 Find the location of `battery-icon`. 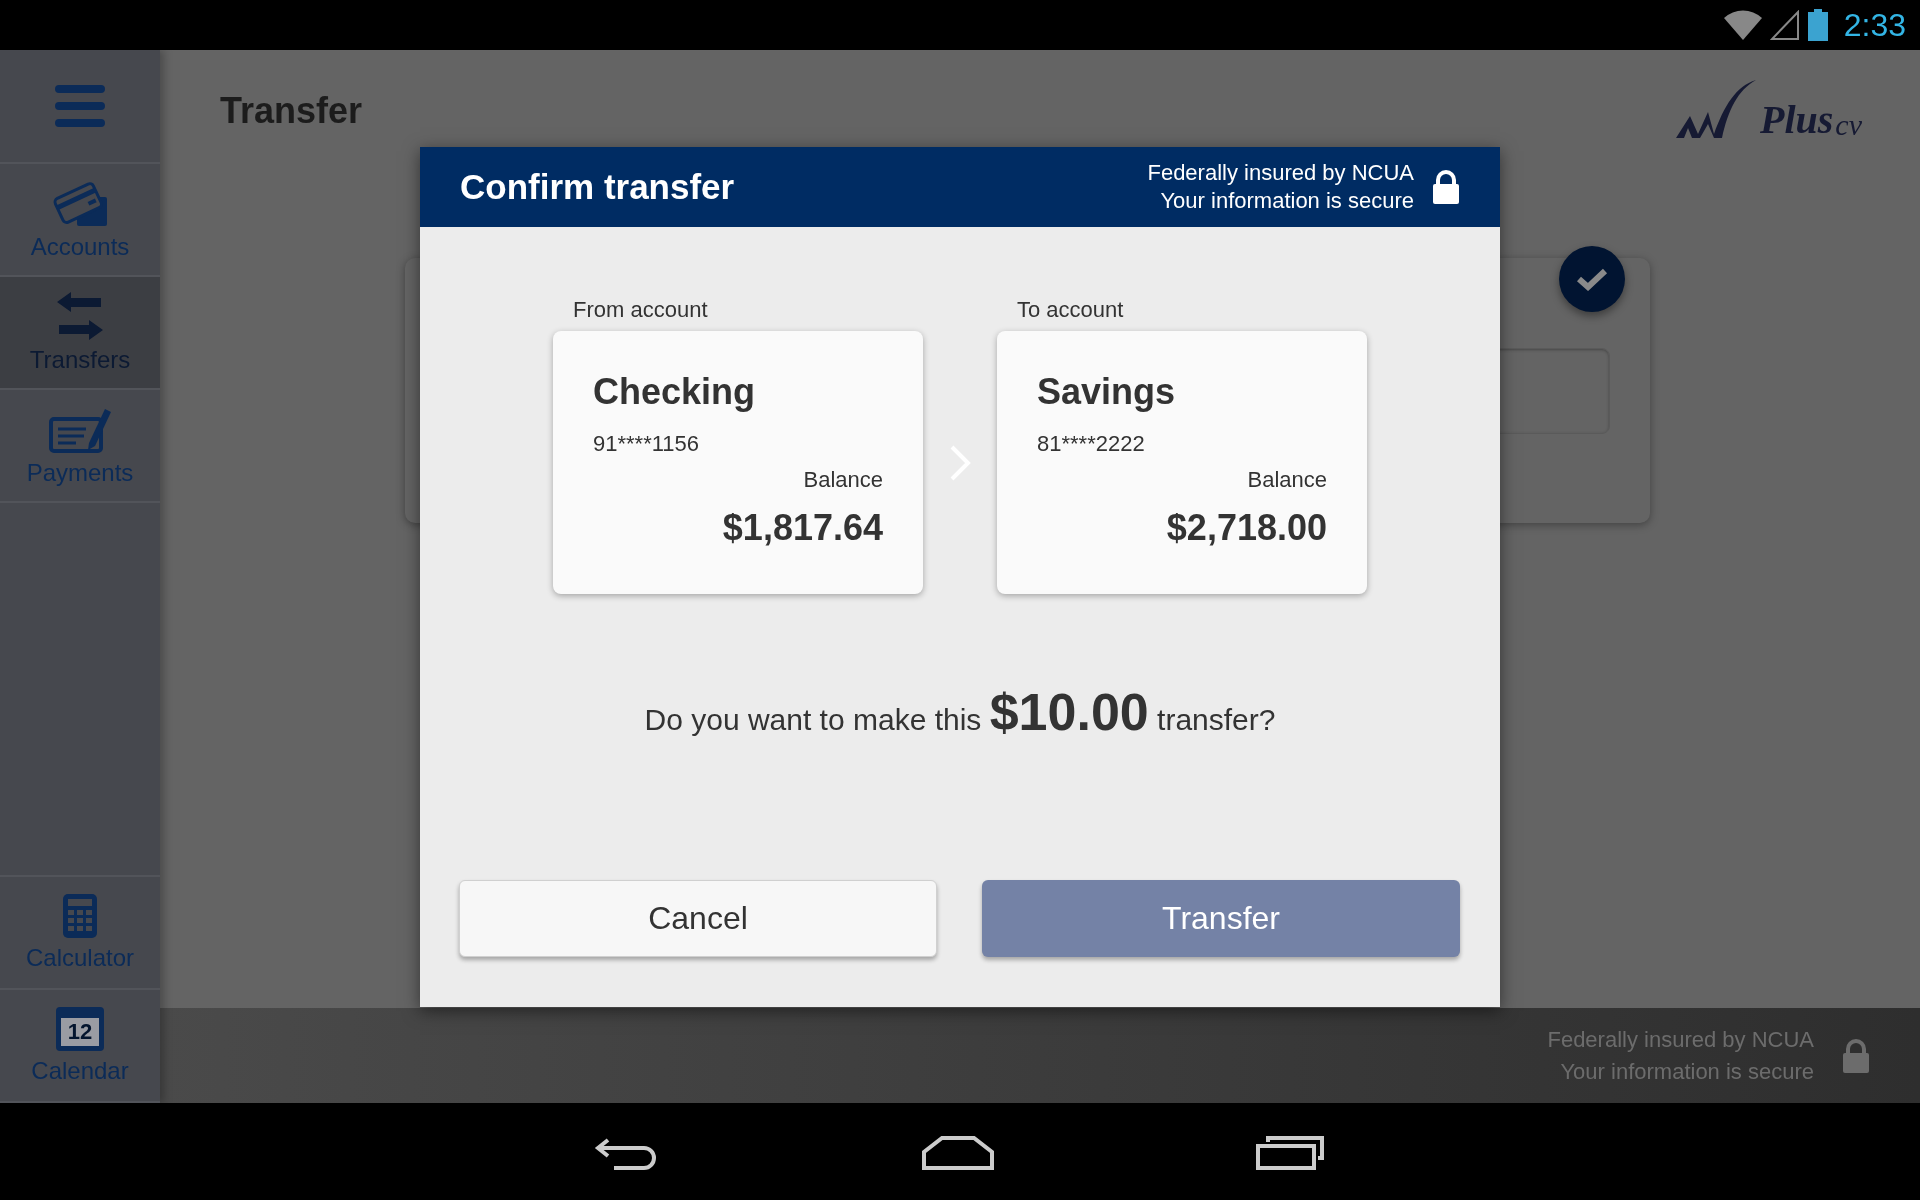

battery-icon is located at coordinates (1817, 25).